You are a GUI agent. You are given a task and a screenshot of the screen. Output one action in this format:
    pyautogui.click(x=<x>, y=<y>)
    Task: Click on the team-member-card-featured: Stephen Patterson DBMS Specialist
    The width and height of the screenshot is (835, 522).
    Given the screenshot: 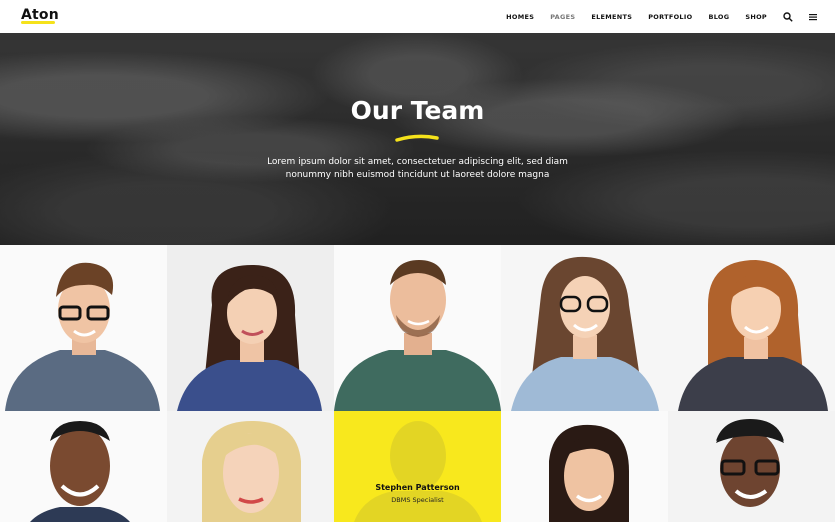 What is the action you would take?
    pyautogui.click(x=417, y=466)
    